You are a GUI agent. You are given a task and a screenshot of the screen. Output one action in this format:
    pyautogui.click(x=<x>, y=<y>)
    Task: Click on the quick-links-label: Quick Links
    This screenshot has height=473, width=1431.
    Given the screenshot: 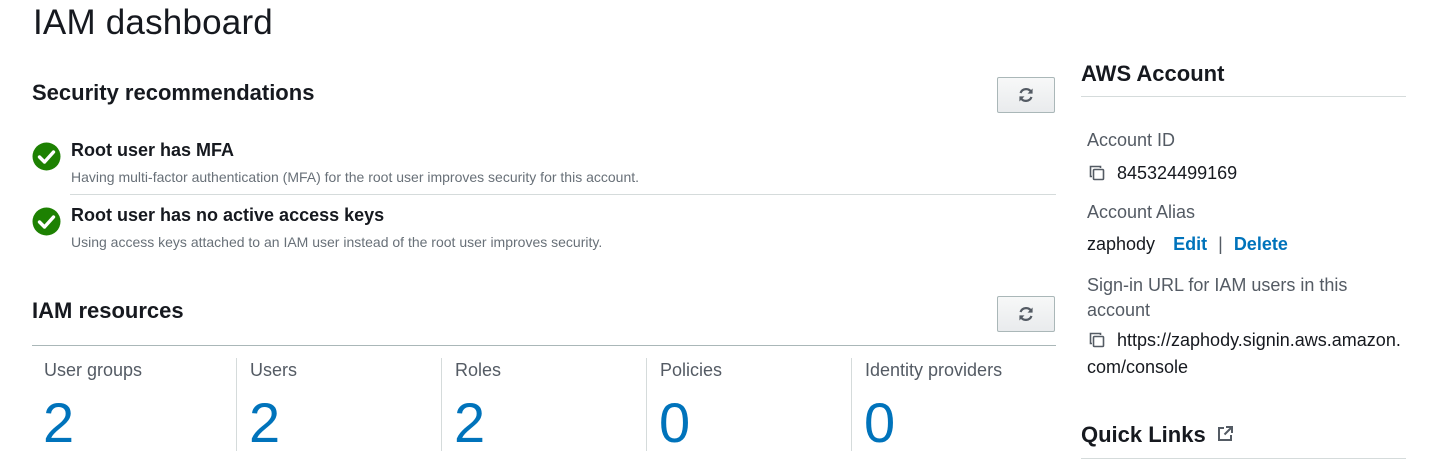 What is the action you would take?
    pyautogui.click(x=1143, y=434)
    